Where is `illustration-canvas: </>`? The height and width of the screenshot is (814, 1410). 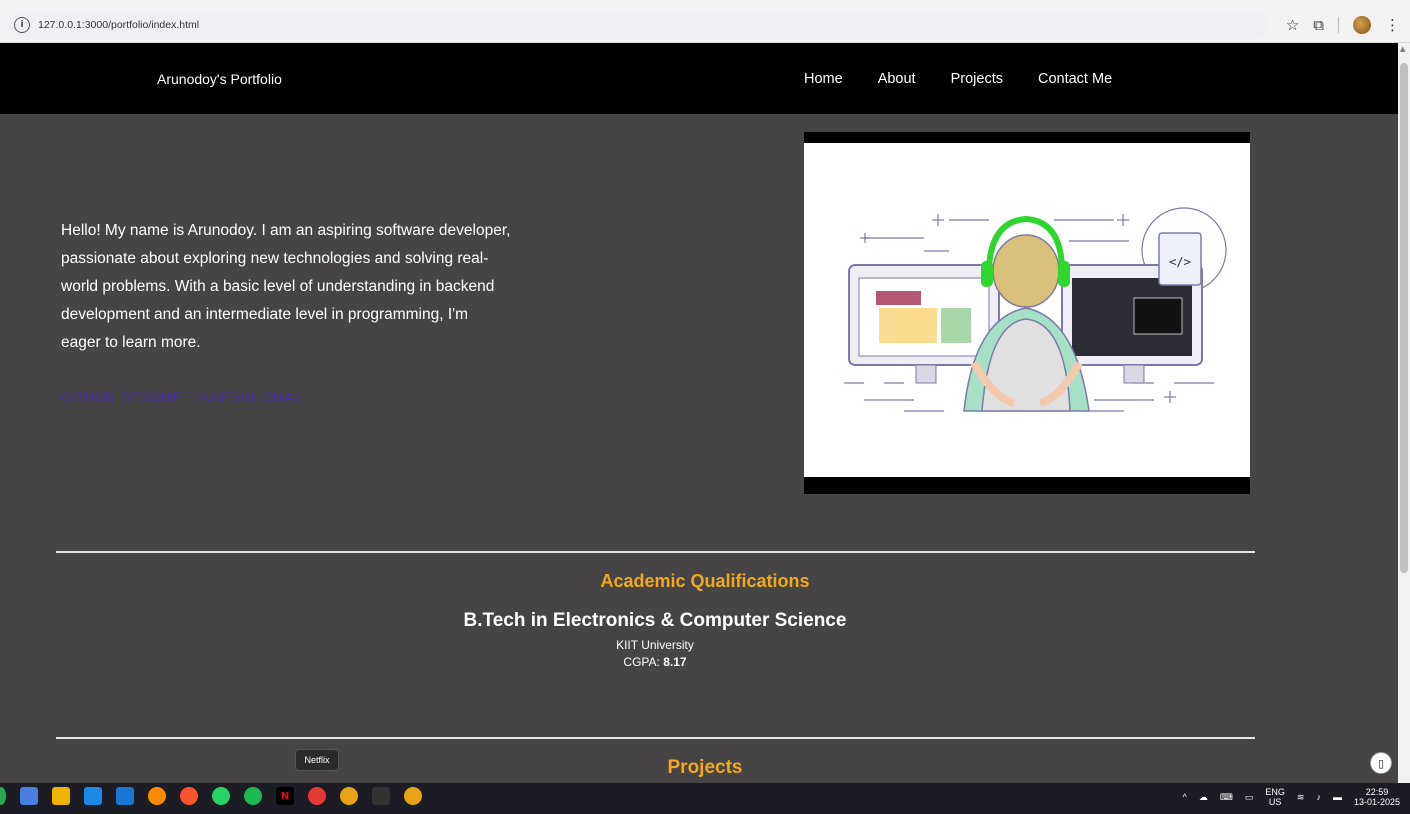
illustration-canvas: </> is located at coordinates (1027, 310).